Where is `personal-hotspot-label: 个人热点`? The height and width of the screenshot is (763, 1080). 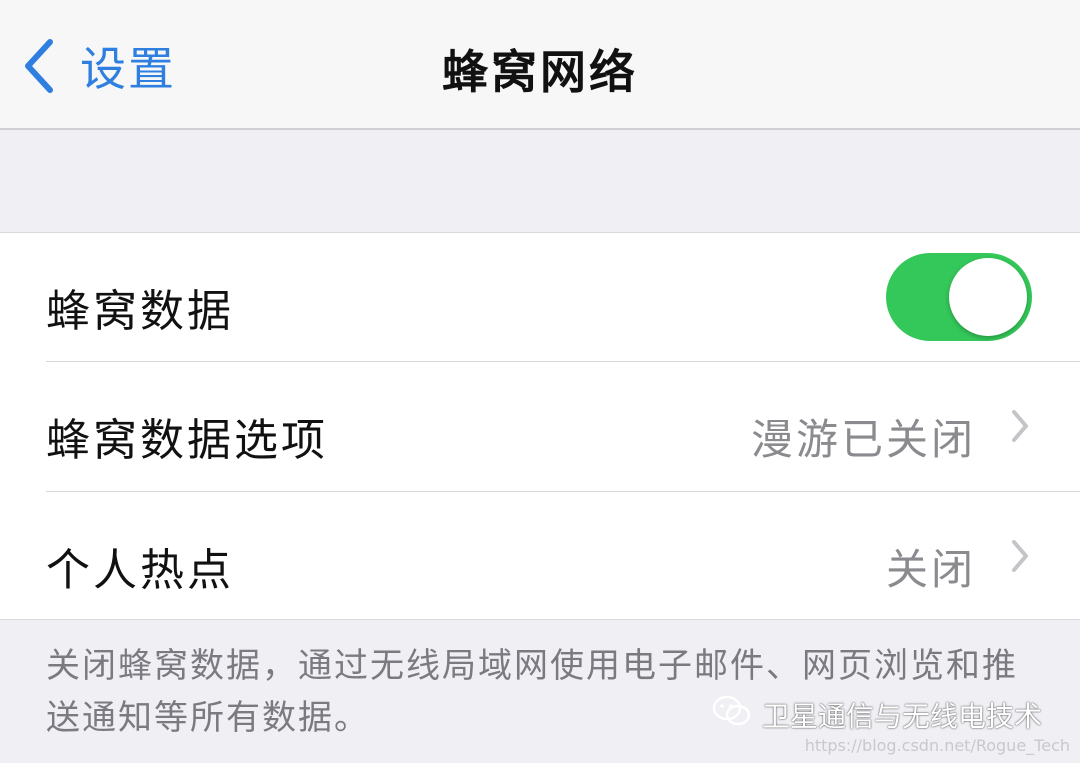
personal-hotspot-label: 个人热点 is located at coordinates (140, 570).